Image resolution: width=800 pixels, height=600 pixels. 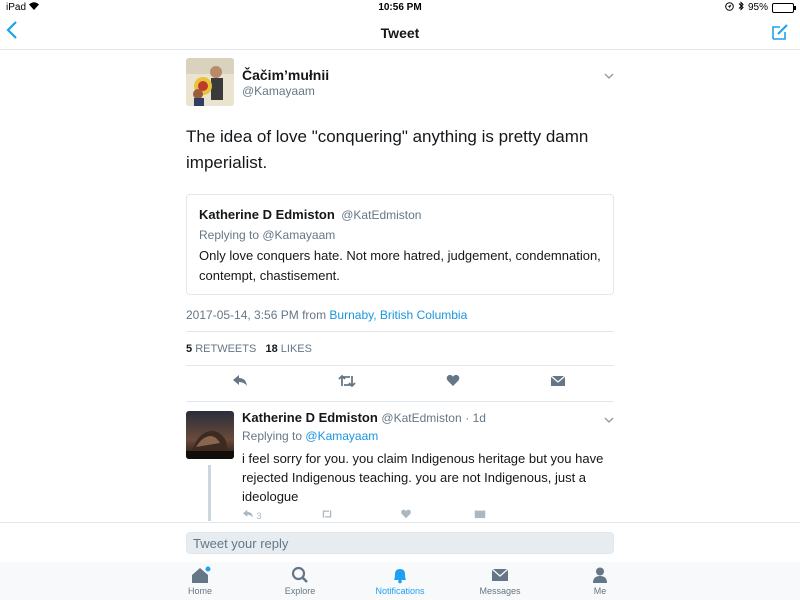 I want to click on tweet-actions, so click(x=400, y=384).